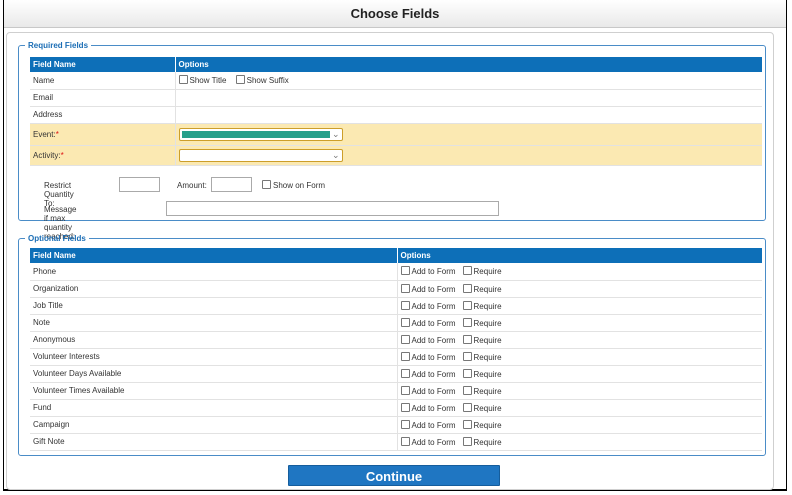 This screenshot has height=495, width=792. I want to click on name-options-cell: Show Title Show Suffix, so click(468, 81).